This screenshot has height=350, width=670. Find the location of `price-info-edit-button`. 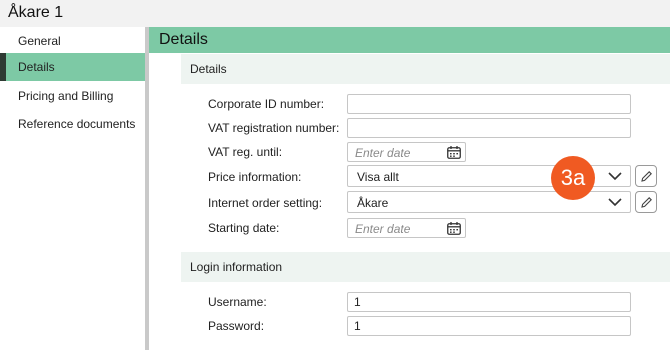

price-info-edit-button is located at coordinates (646, 176).